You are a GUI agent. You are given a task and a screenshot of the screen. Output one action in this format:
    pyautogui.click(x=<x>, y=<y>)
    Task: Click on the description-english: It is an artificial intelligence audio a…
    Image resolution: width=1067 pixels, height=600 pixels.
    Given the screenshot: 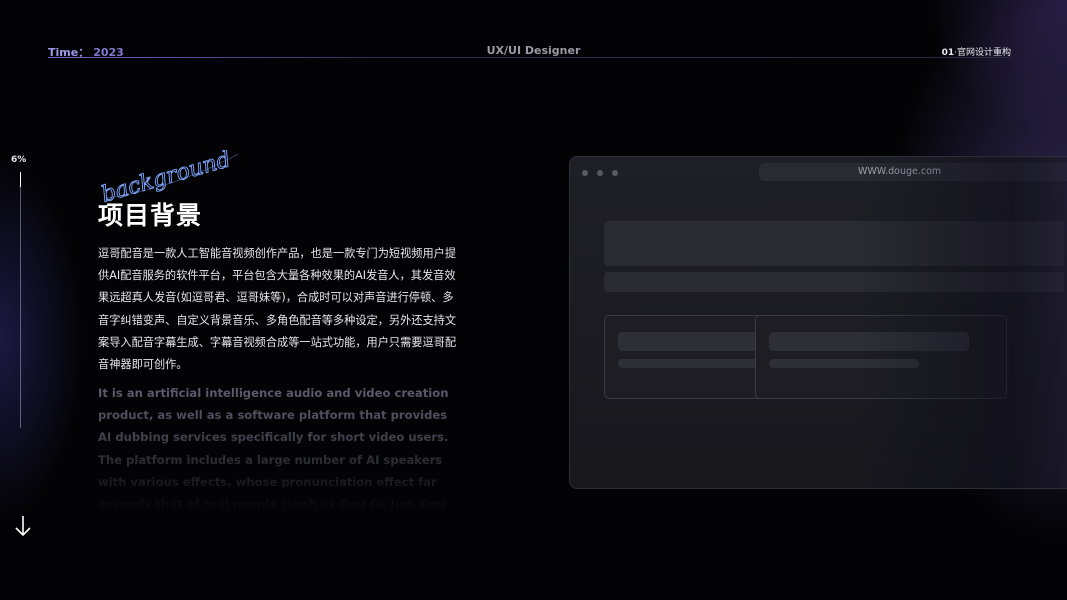 What is the action you would take?
    pyautogui.click(x=273, y=449)
    